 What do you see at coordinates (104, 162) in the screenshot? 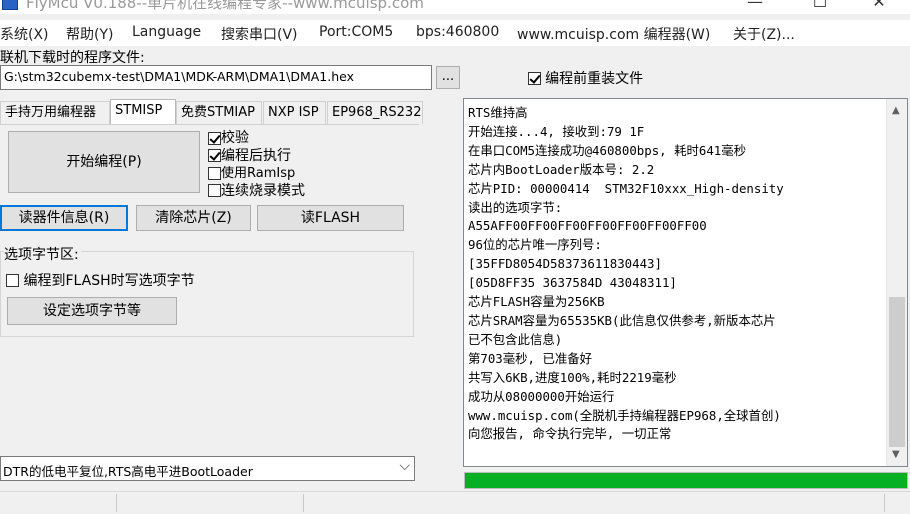
I see `start-programming-button: 开始编程(P)` at bounding box center [104, 162].